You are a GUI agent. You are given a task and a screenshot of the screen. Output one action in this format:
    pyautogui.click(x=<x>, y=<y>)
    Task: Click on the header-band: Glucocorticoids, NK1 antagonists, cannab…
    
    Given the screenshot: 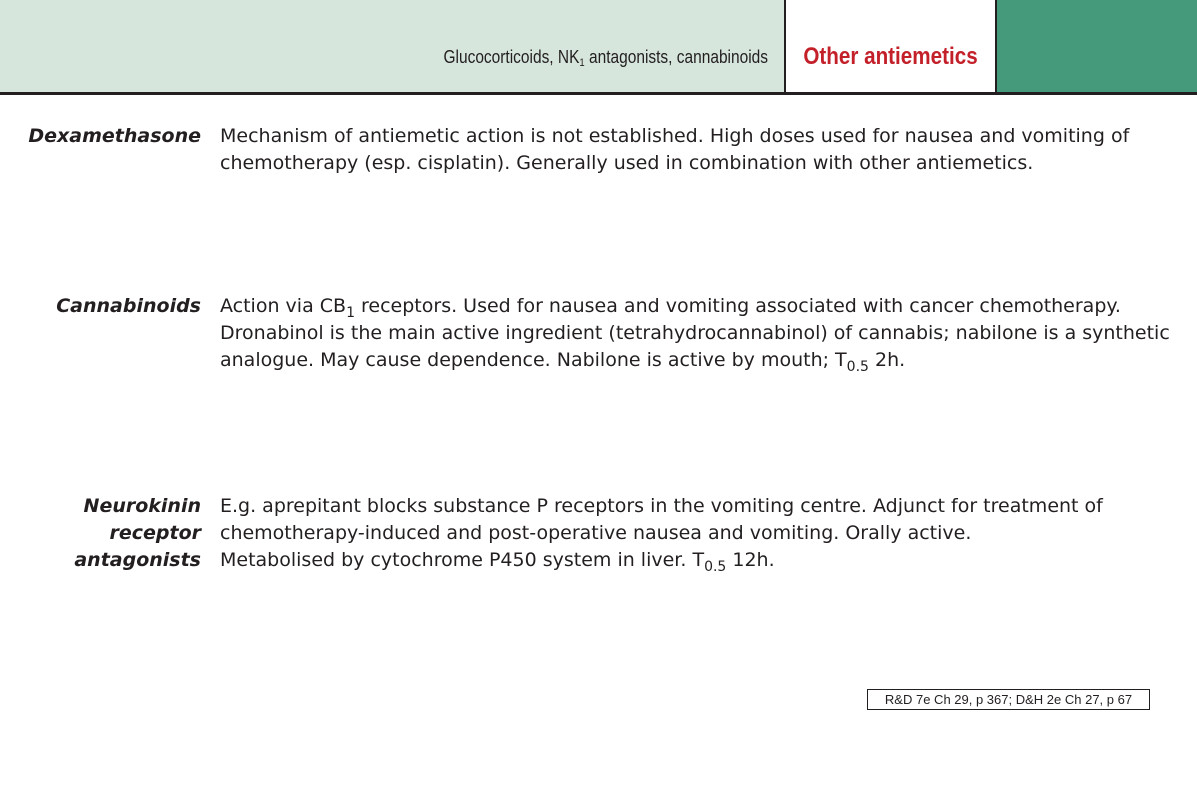 What is the action you would take?
    pyautogui.click(x=598, y=47)
    